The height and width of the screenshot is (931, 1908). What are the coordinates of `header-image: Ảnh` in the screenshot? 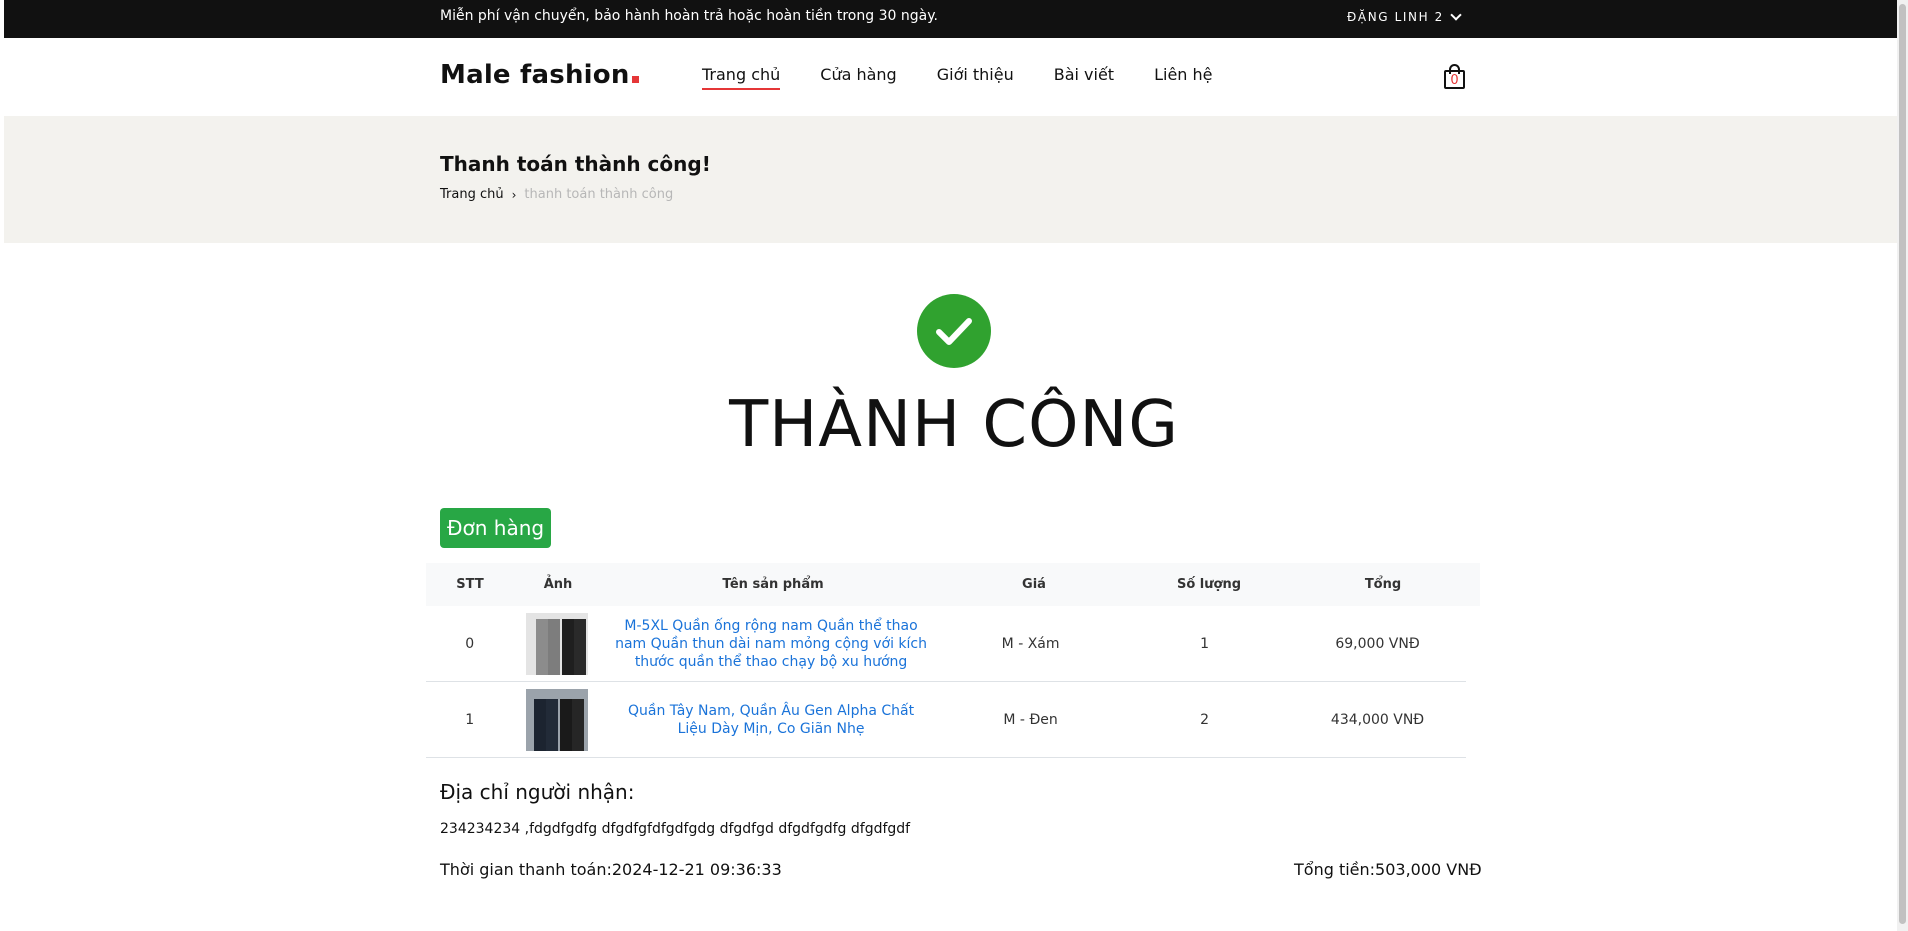 It's located at (558, 584).